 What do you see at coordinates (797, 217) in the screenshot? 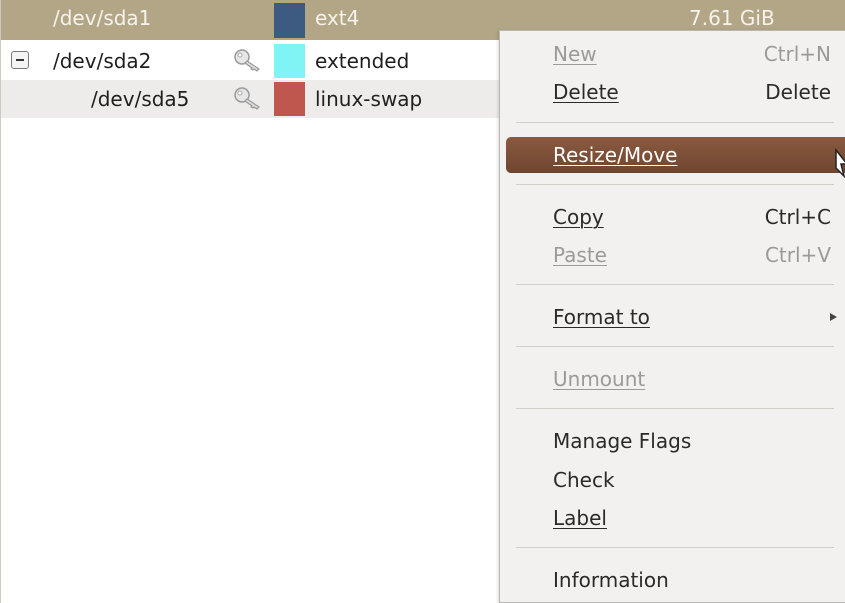
I see `menu-item-accelerator: Ctrl+C` at bounding box center [797, 217].